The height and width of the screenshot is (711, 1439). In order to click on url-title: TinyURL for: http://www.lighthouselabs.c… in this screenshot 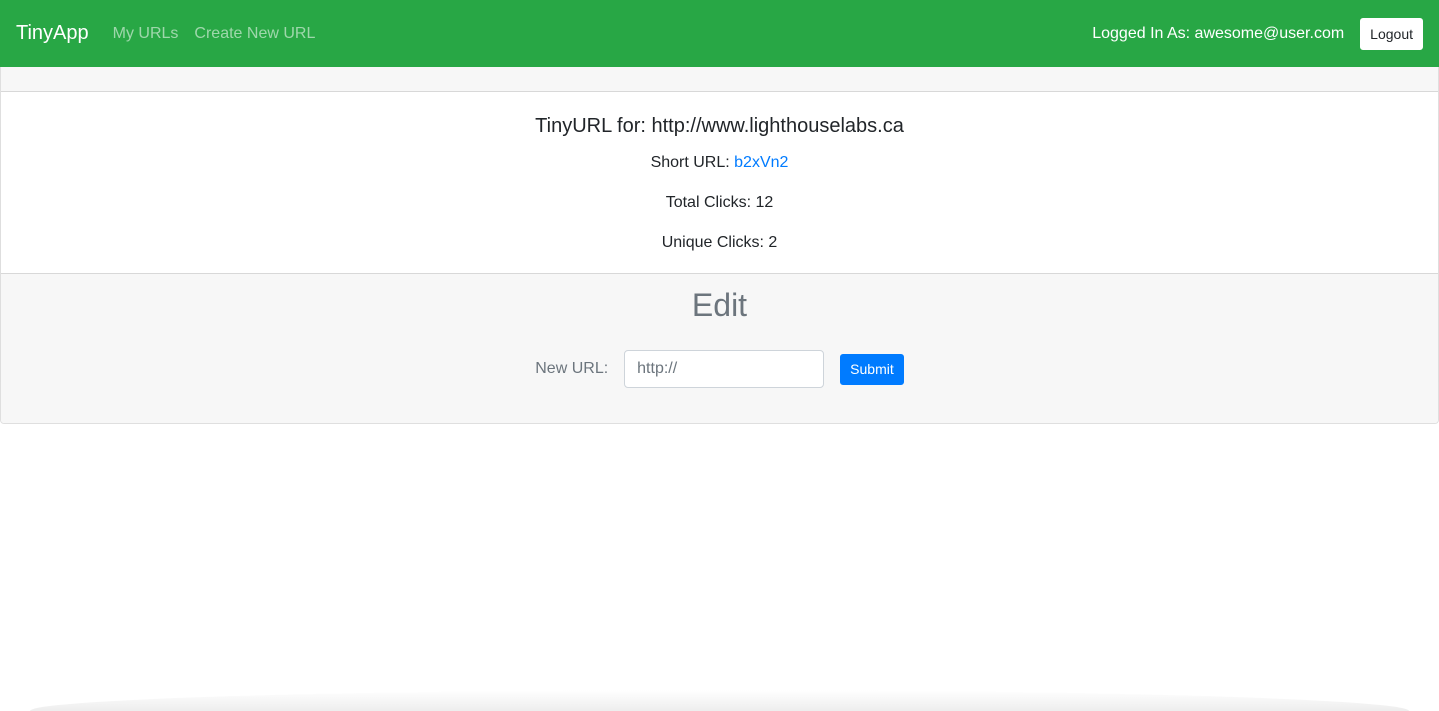, I will do `click(719, 126)`.